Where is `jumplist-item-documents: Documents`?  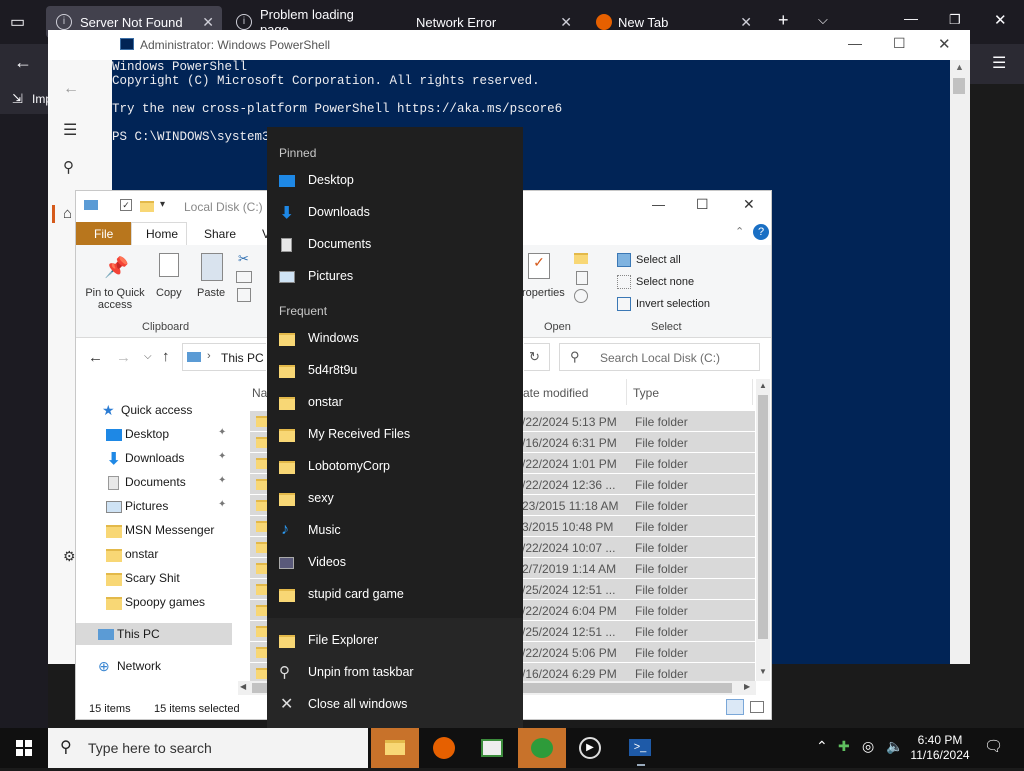 jumplist-item-documents: Documents is located at coordinates (395, 245).